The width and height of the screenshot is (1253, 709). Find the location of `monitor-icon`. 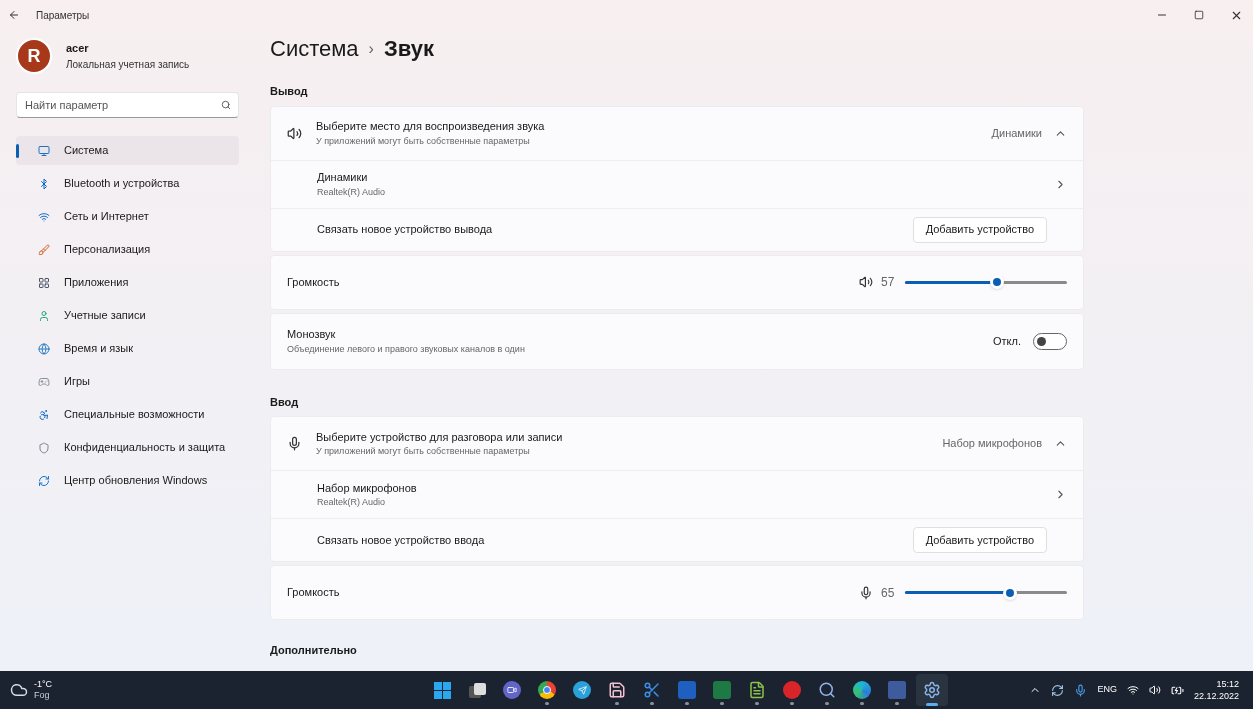

monitor-icon is located at coordinates (44, 150).